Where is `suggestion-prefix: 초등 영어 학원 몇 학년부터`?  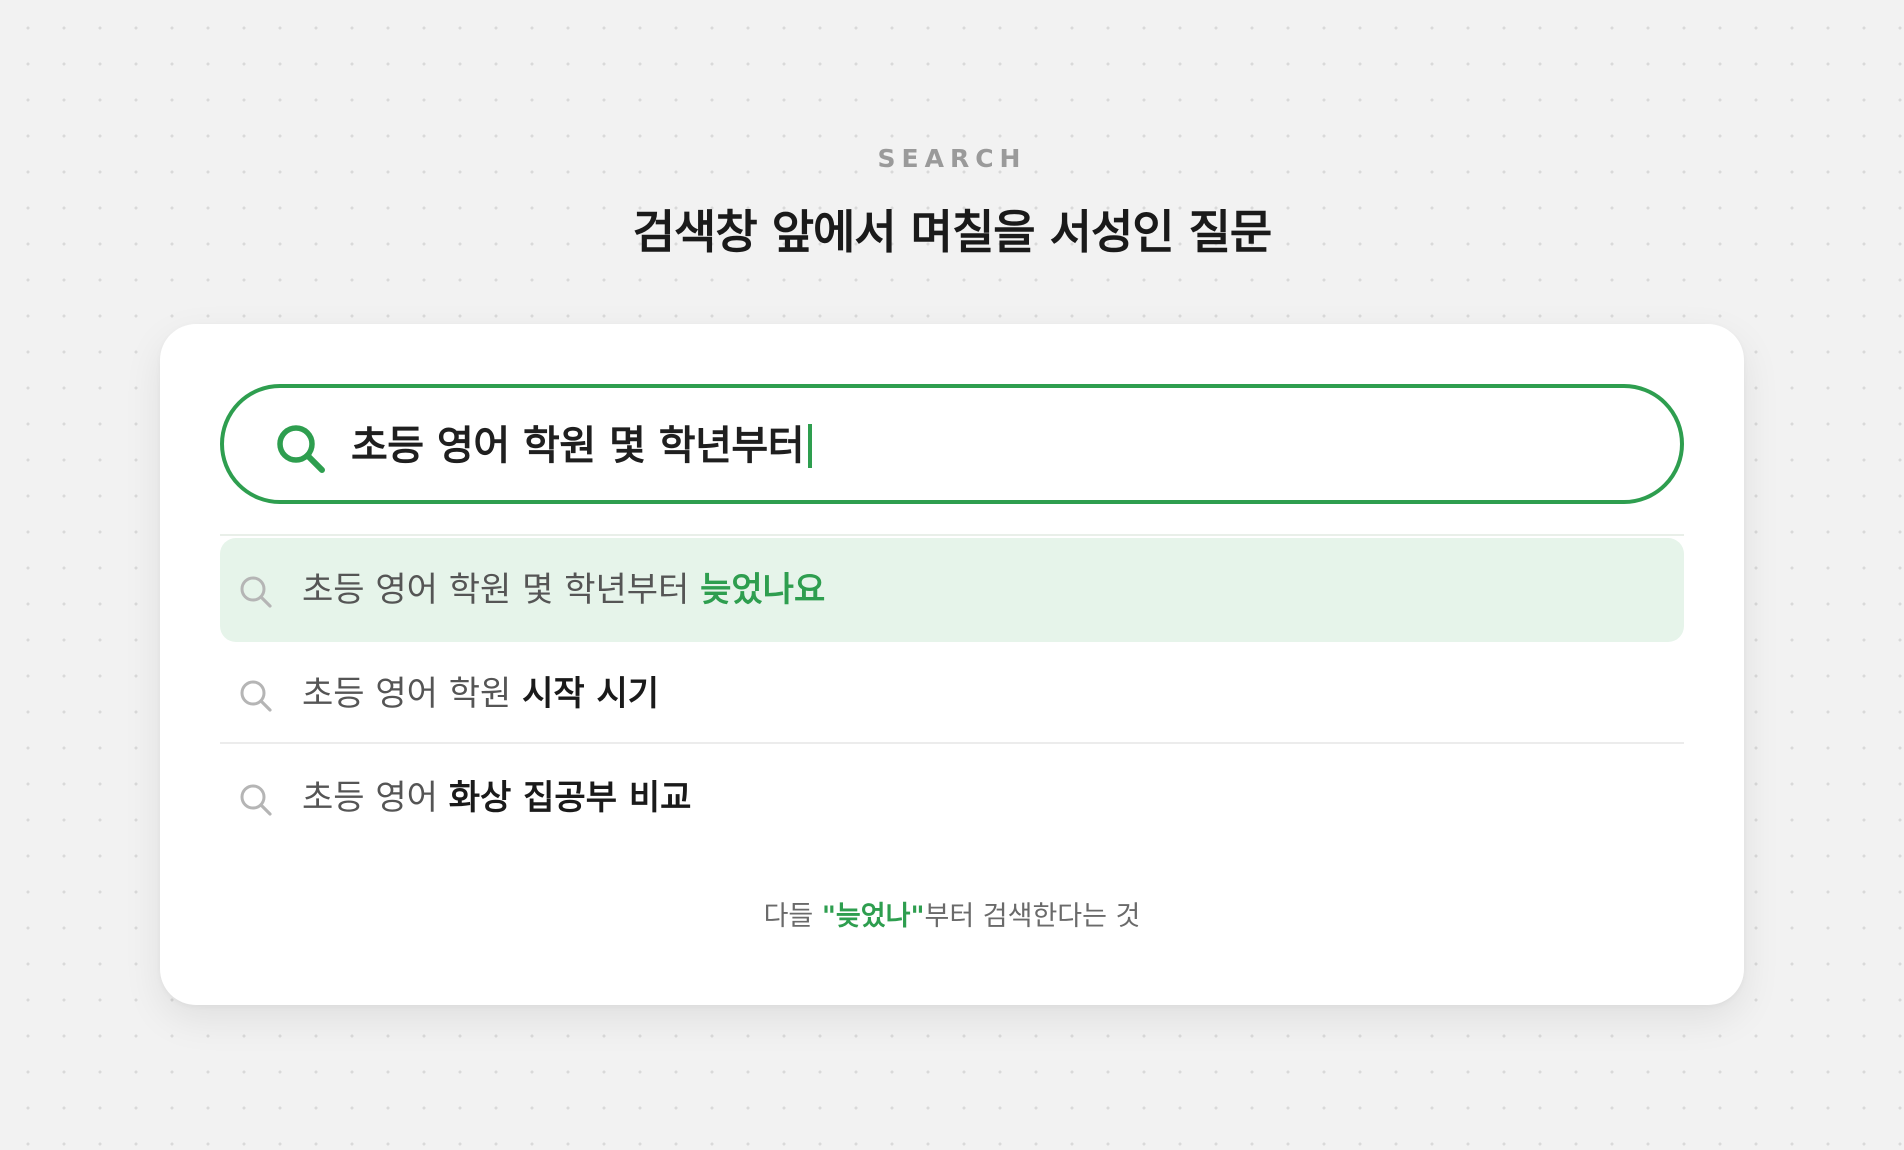 suggestion-prefix: 초등 영어 학원 몇 학년부터 is located at coordinates (501, 590).